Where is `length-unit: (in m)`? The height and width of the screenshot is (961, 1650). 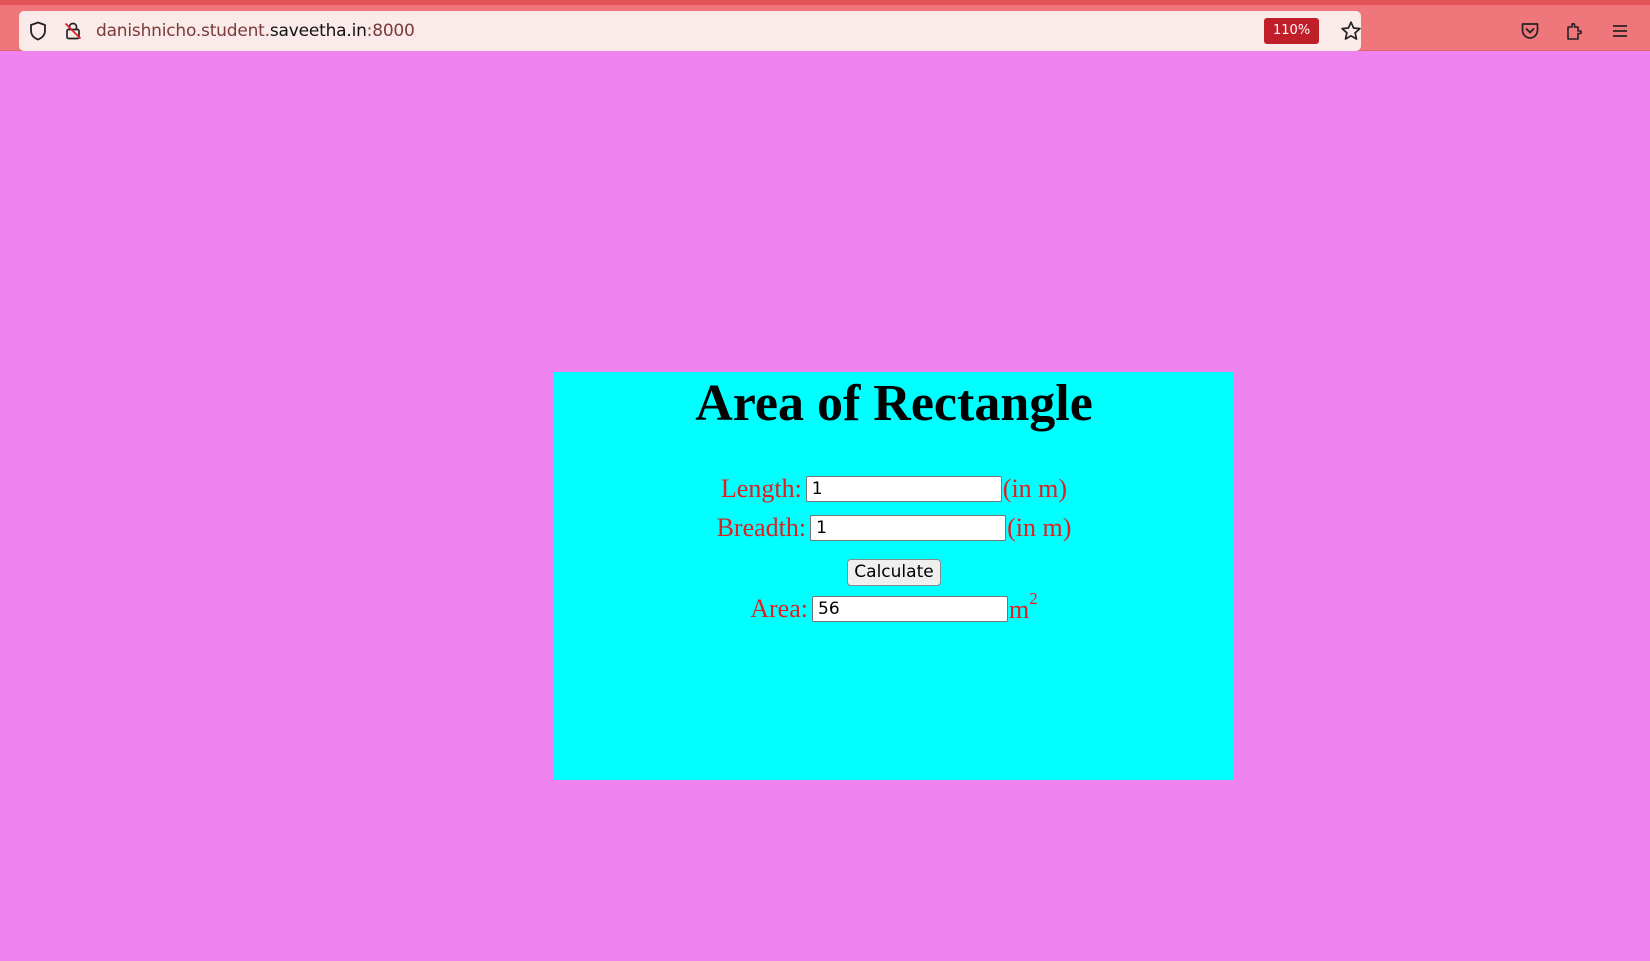
length-unit: (in m) is located at coordinates (1035, 489).